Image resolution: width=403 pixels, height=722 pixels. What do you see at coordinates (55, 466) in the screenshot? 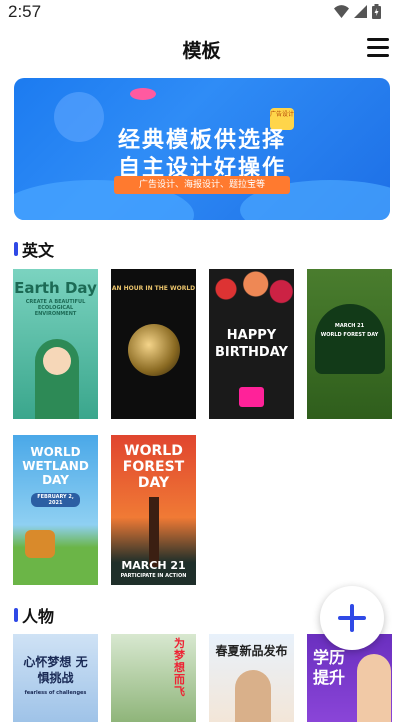
I see `card-title: WORLD WETLAND DAY` at bounding box center [55, 466].